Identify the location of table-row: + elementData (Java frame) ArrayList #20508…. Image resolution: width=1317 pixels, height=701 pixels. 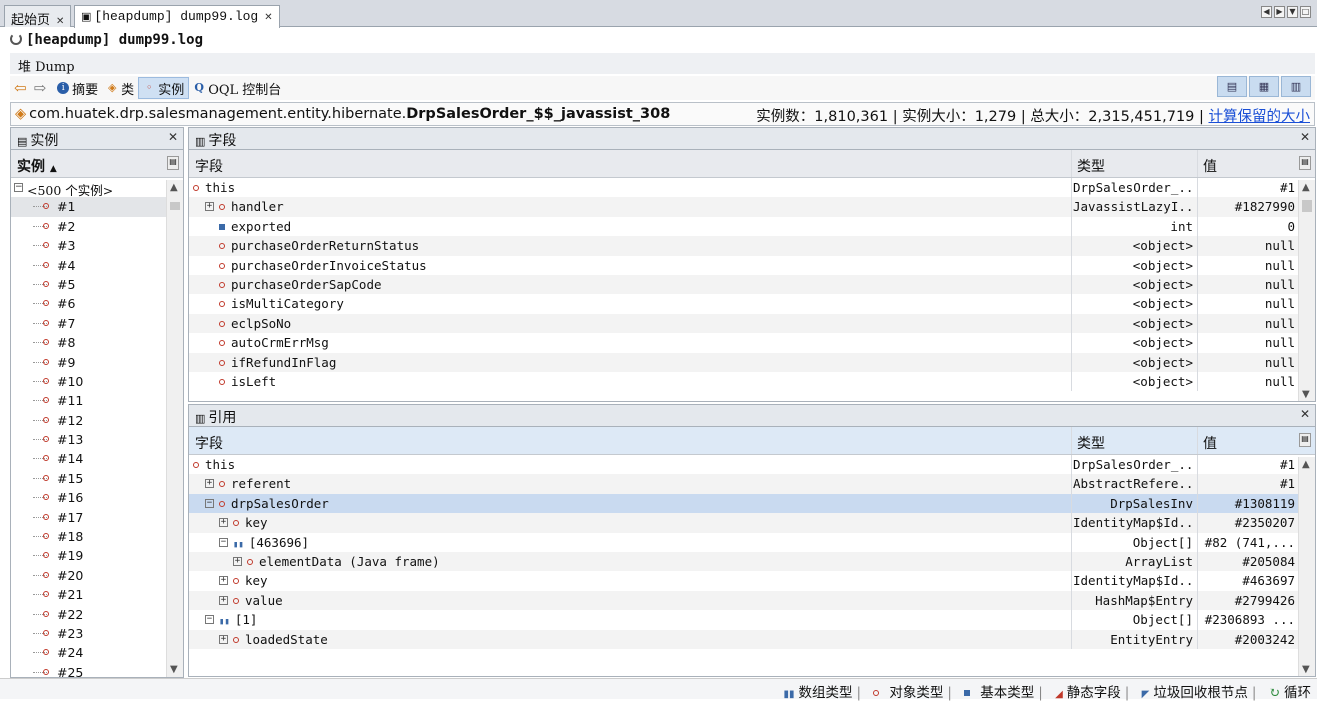
(752, 561).